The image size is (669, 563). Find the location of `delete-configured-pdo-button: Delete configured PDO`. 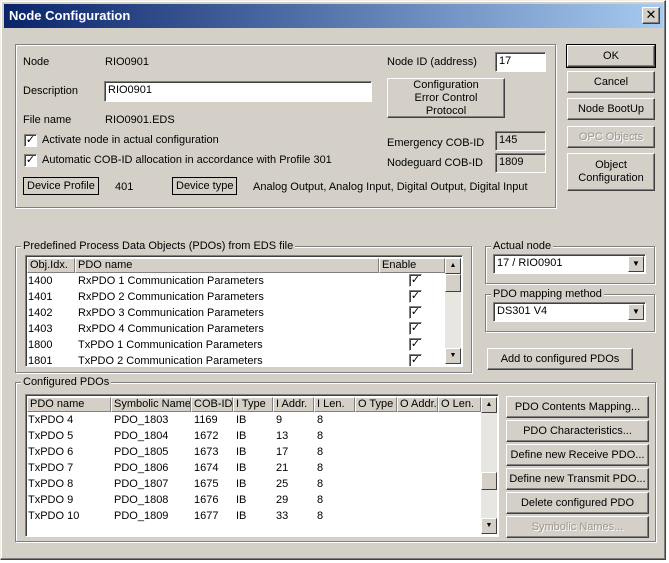

delete-configured-pdo-button: Delete configured PDO is located at coordinates (577, 503).